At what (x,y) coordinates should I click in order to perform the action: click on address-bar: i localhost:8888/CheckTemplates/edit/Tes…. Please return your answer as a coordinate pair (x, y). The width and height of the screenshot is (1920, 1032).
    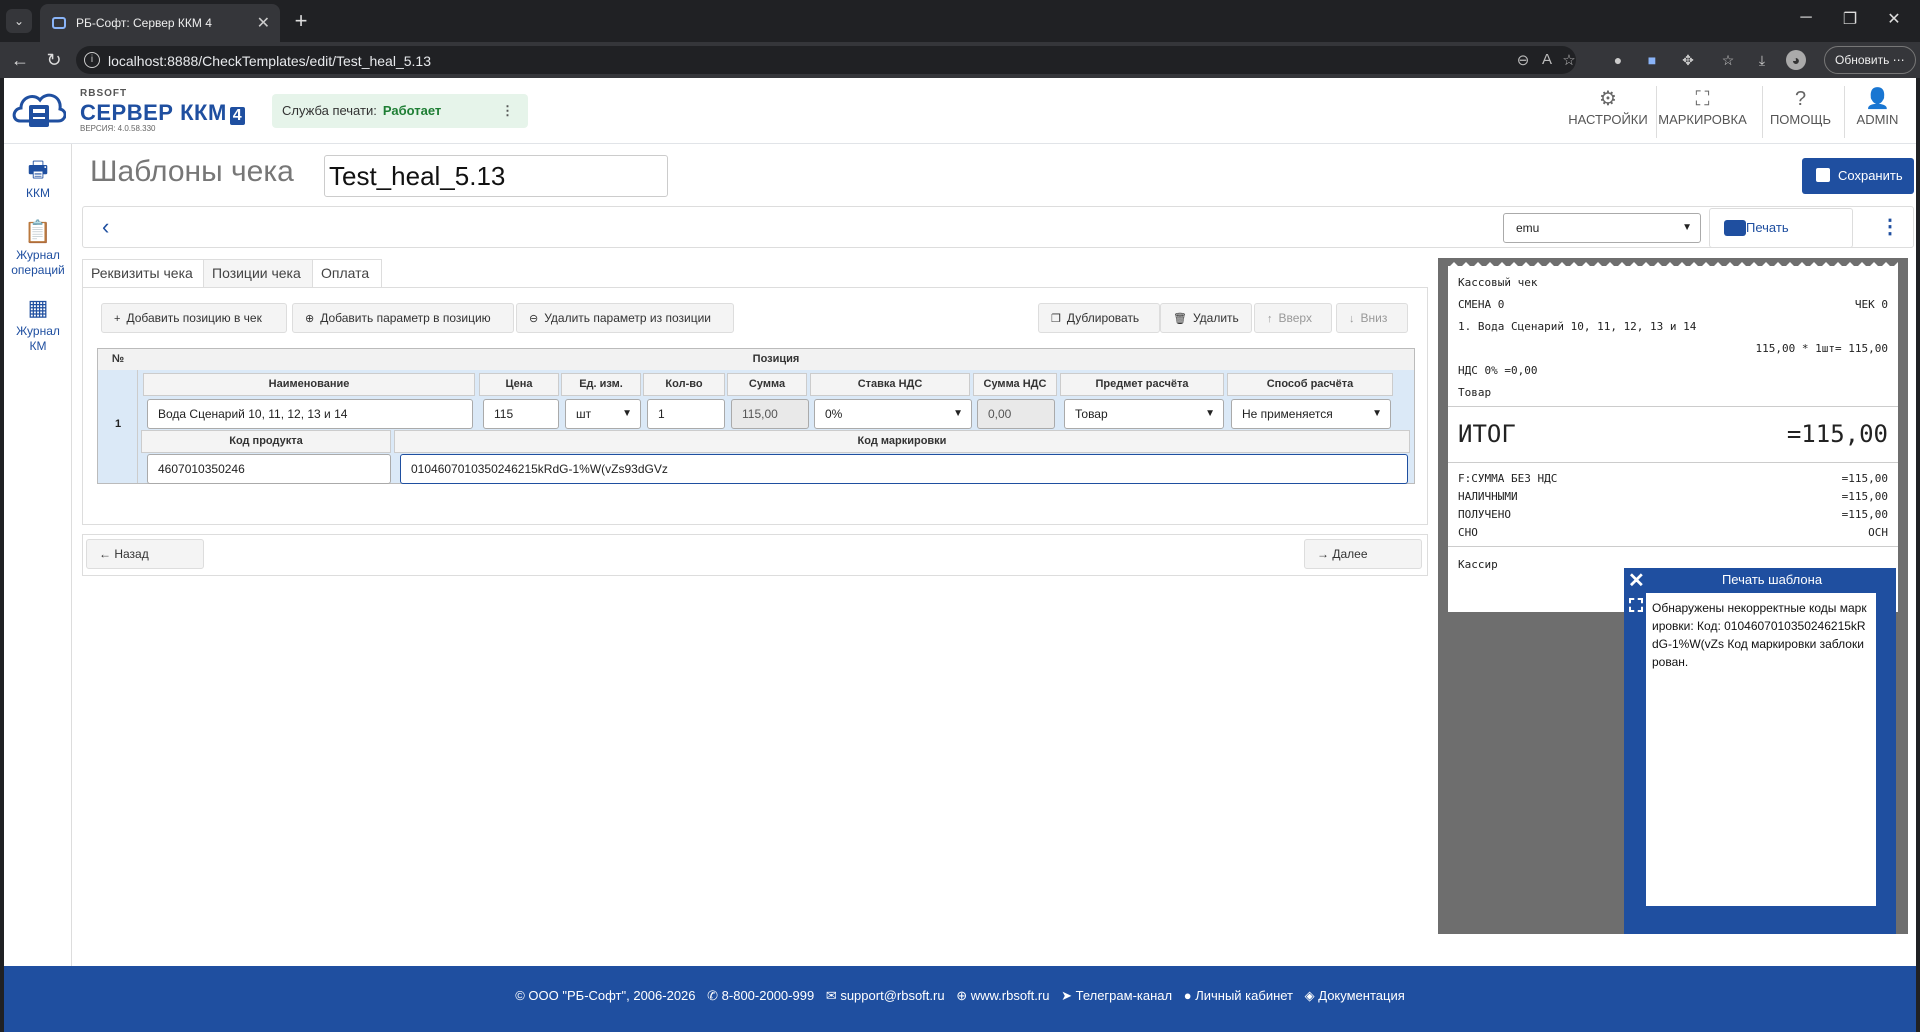
    Looking at the image, I should click on (826, 60).